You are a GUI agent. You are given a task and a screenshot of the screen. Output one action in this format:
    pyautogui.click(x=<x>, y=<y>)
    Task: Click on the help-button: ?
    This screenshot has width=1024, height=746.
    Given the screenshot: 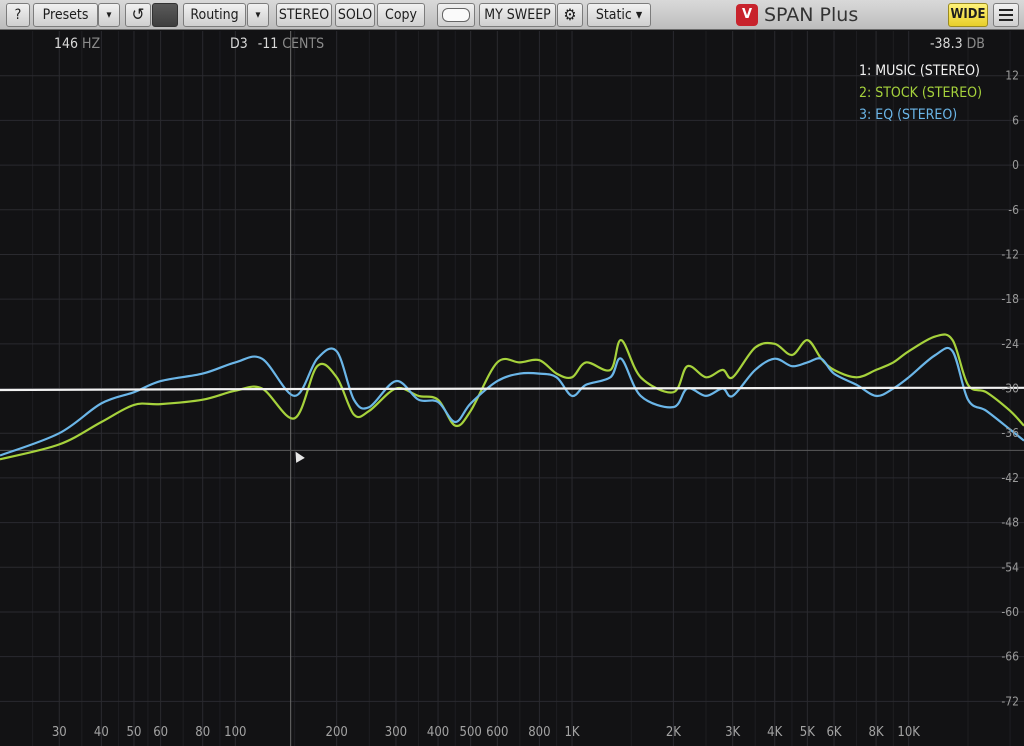 What is the action you would take?
    pyautogui.click(x=18, y=15)
    